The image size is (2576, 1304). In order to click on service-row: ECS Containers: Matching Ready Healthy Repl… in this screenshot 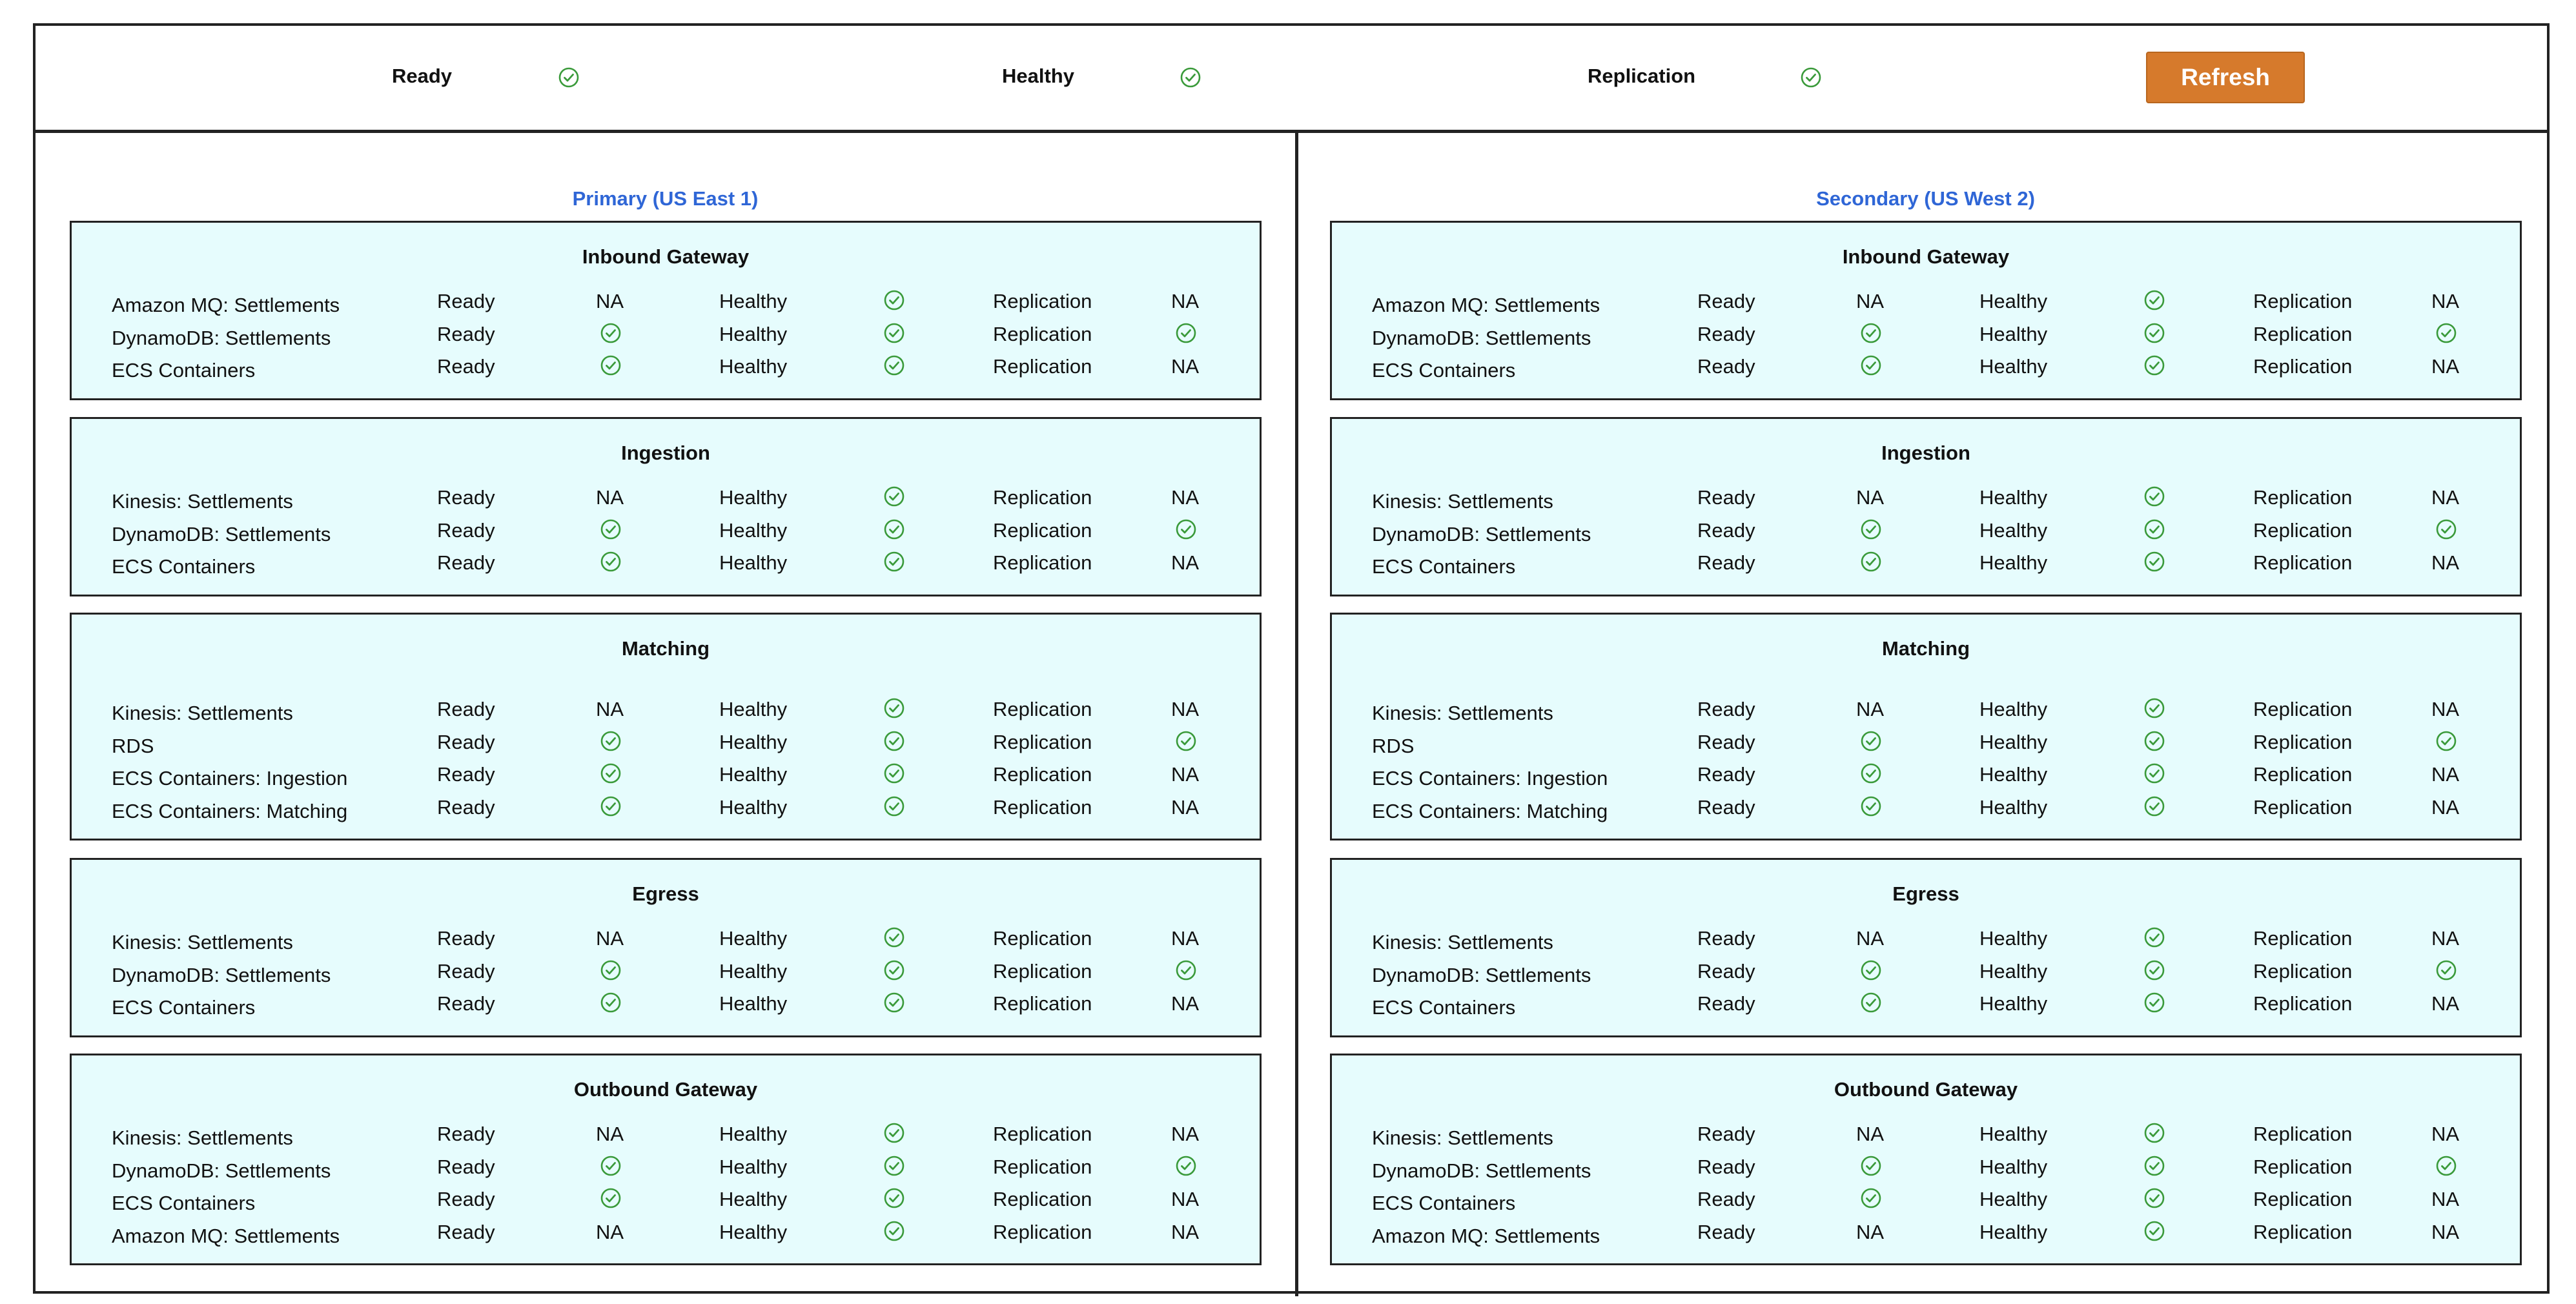, I will do `click(666, 812)`.